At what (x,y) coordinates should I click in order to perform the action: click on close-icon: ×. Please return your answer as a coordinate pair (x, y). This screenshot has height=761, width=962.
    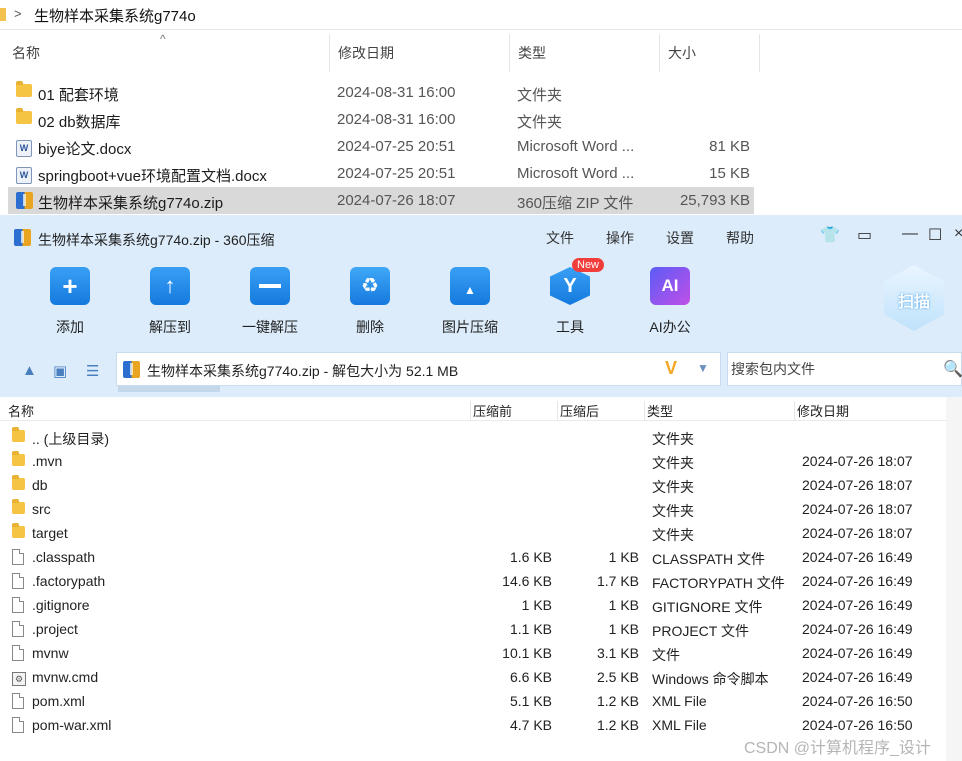
    Looking at the image, I should click on (958, 234).